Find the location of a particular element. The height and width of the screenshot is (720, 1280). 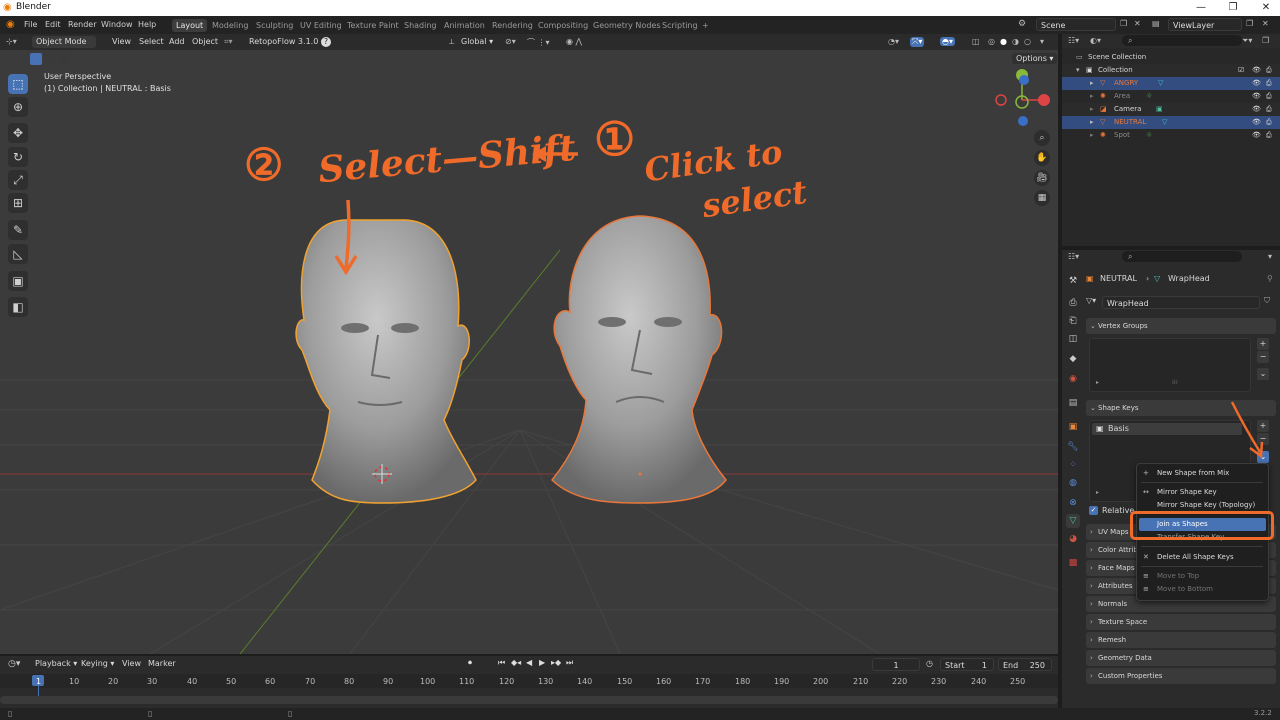

object-tab-icon: ▣ is located at coordinates (1073, 427).